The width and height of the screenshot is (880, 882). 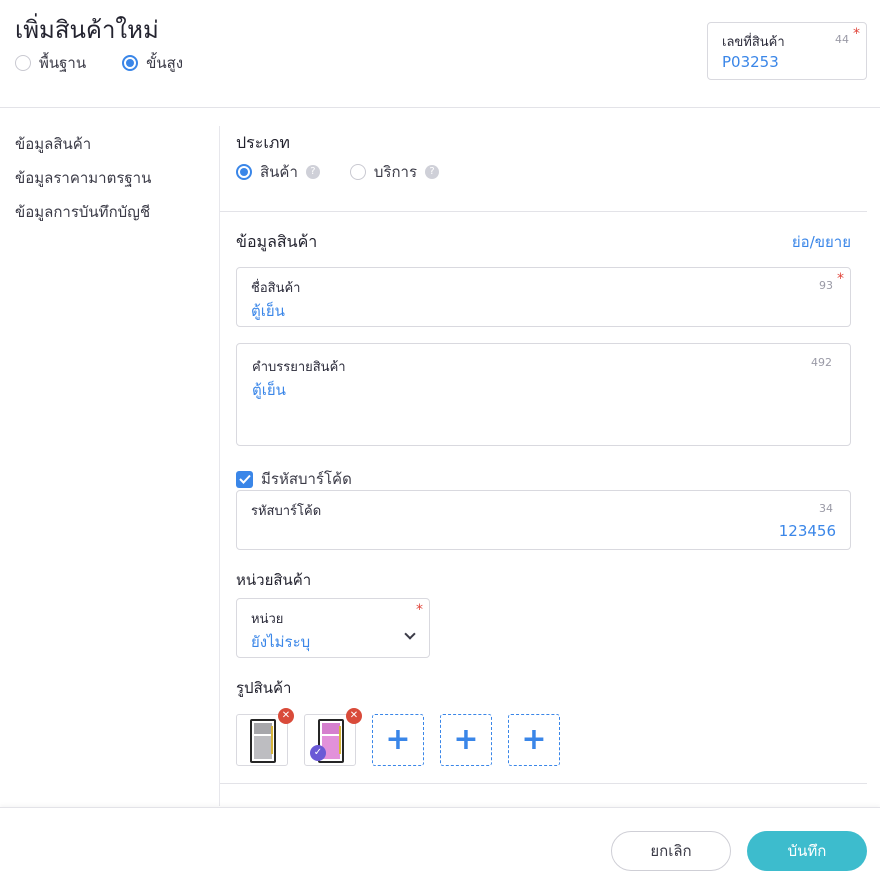 What do you see at coordinates (219, 466) in the screenshot?
I see `sidebar-divider` at bounding box center [219, 466].